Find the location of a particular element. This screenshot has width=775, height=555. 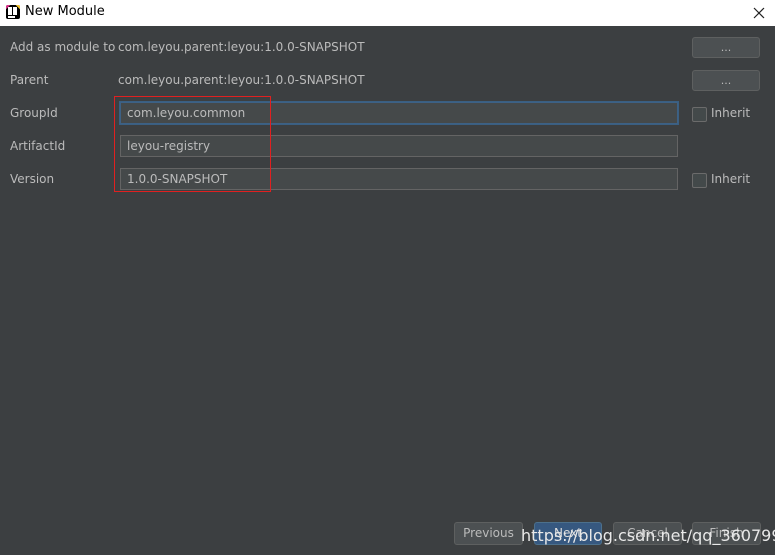

artifact-id-field is located at coordinates (399, 146).